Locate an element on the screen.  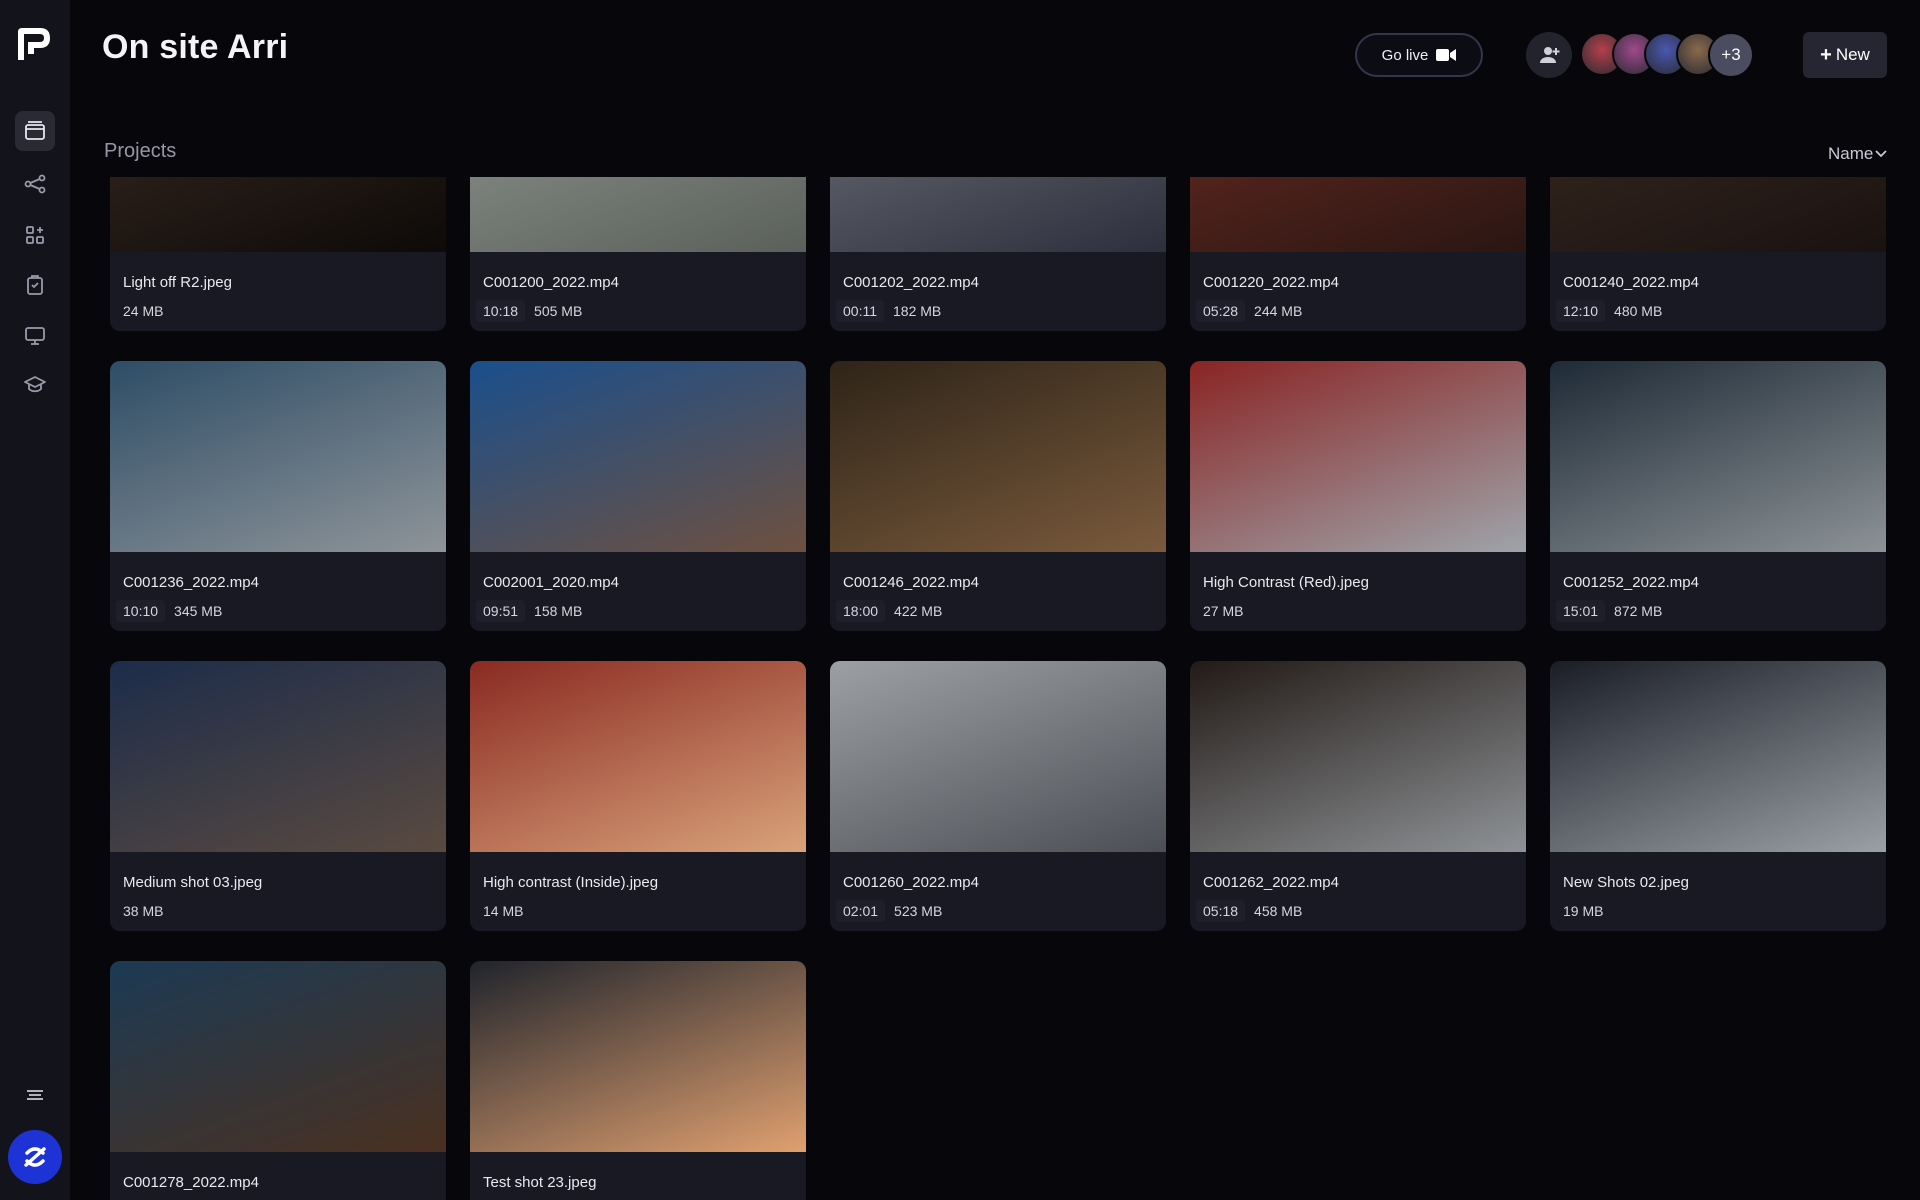
nav-apps is located at coordinates (35, 235).